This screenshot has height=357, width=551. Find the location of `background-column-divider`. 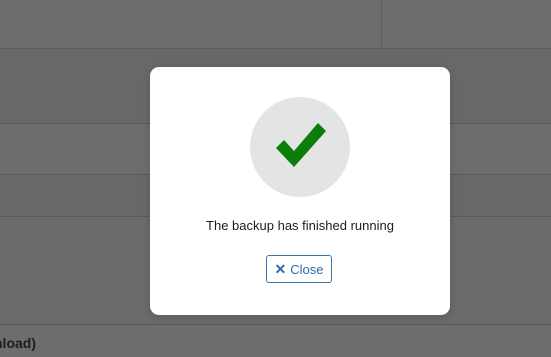

background-column-divider is located at coordinates (381, 24).